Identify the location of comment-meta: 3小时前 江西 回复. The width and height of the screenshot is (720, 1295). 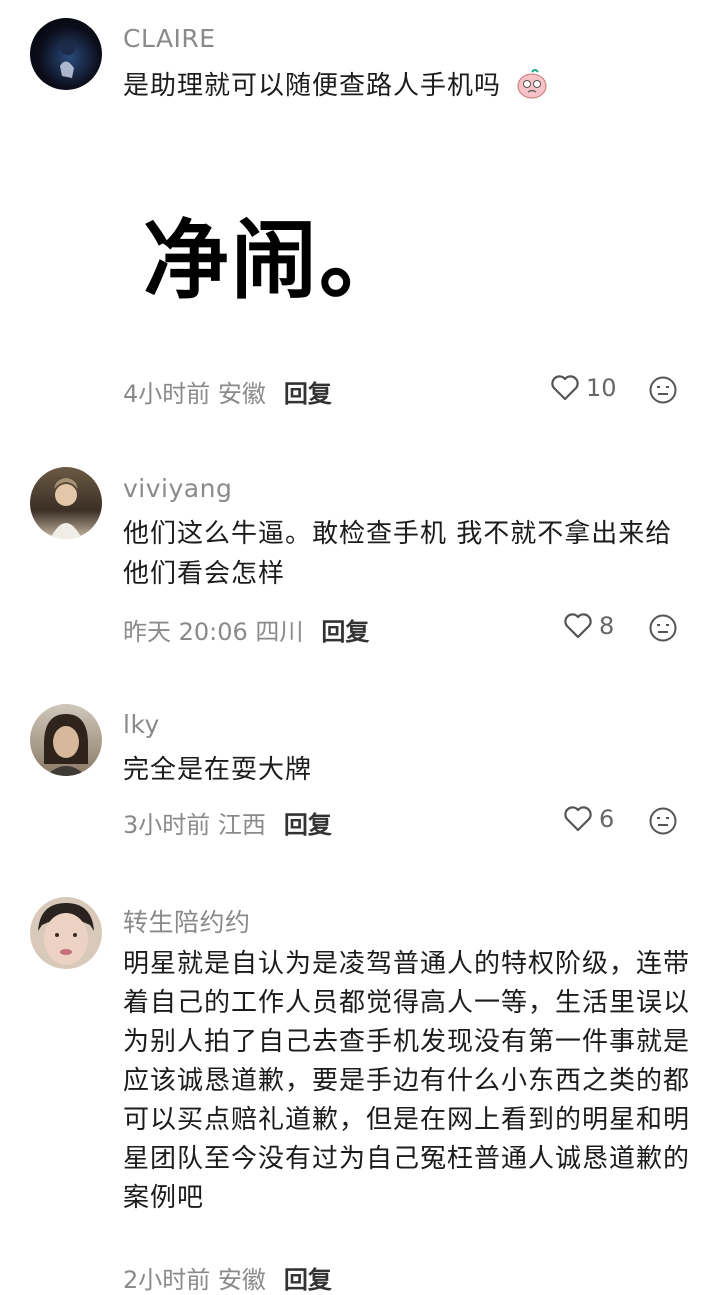
(227, 822).